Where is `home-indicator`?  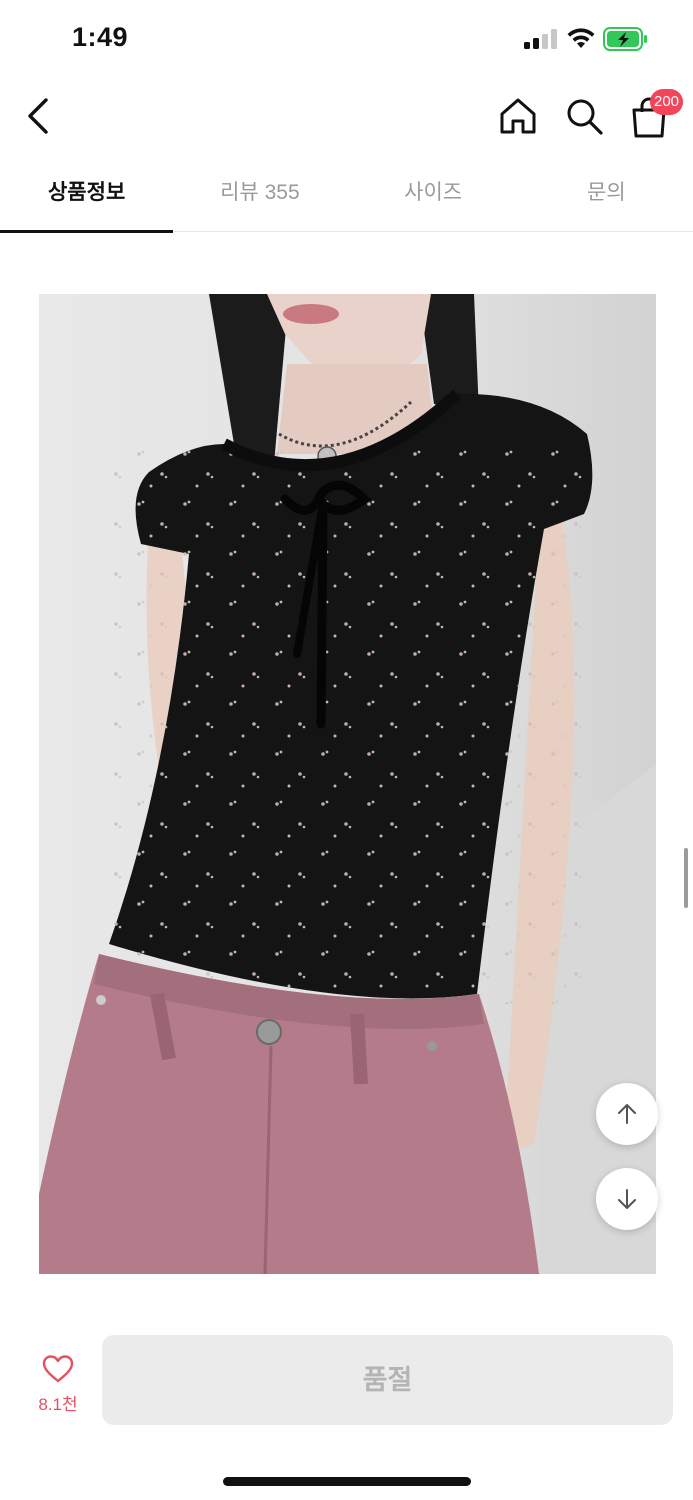 home-indicator is located at coordinates (347, 1481).